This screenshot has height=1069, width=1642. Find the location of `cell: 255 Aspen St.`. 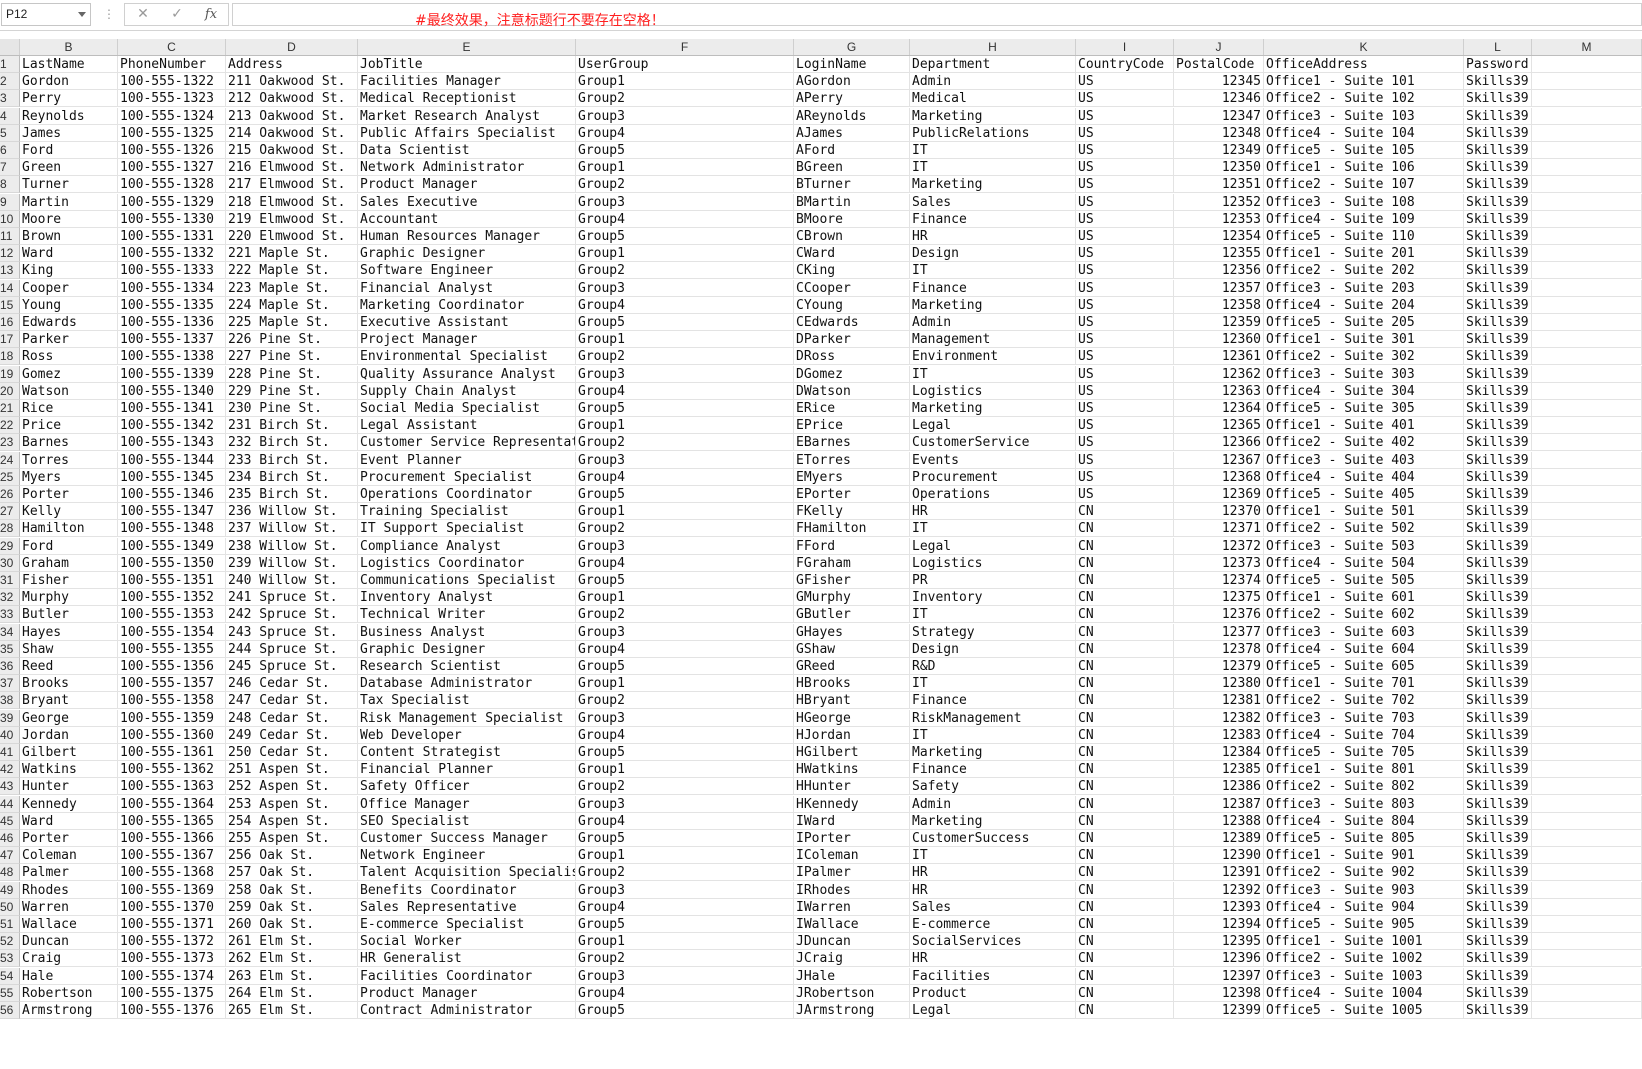

cell: 255 Aspen St. is located at coordinates (292, 838).